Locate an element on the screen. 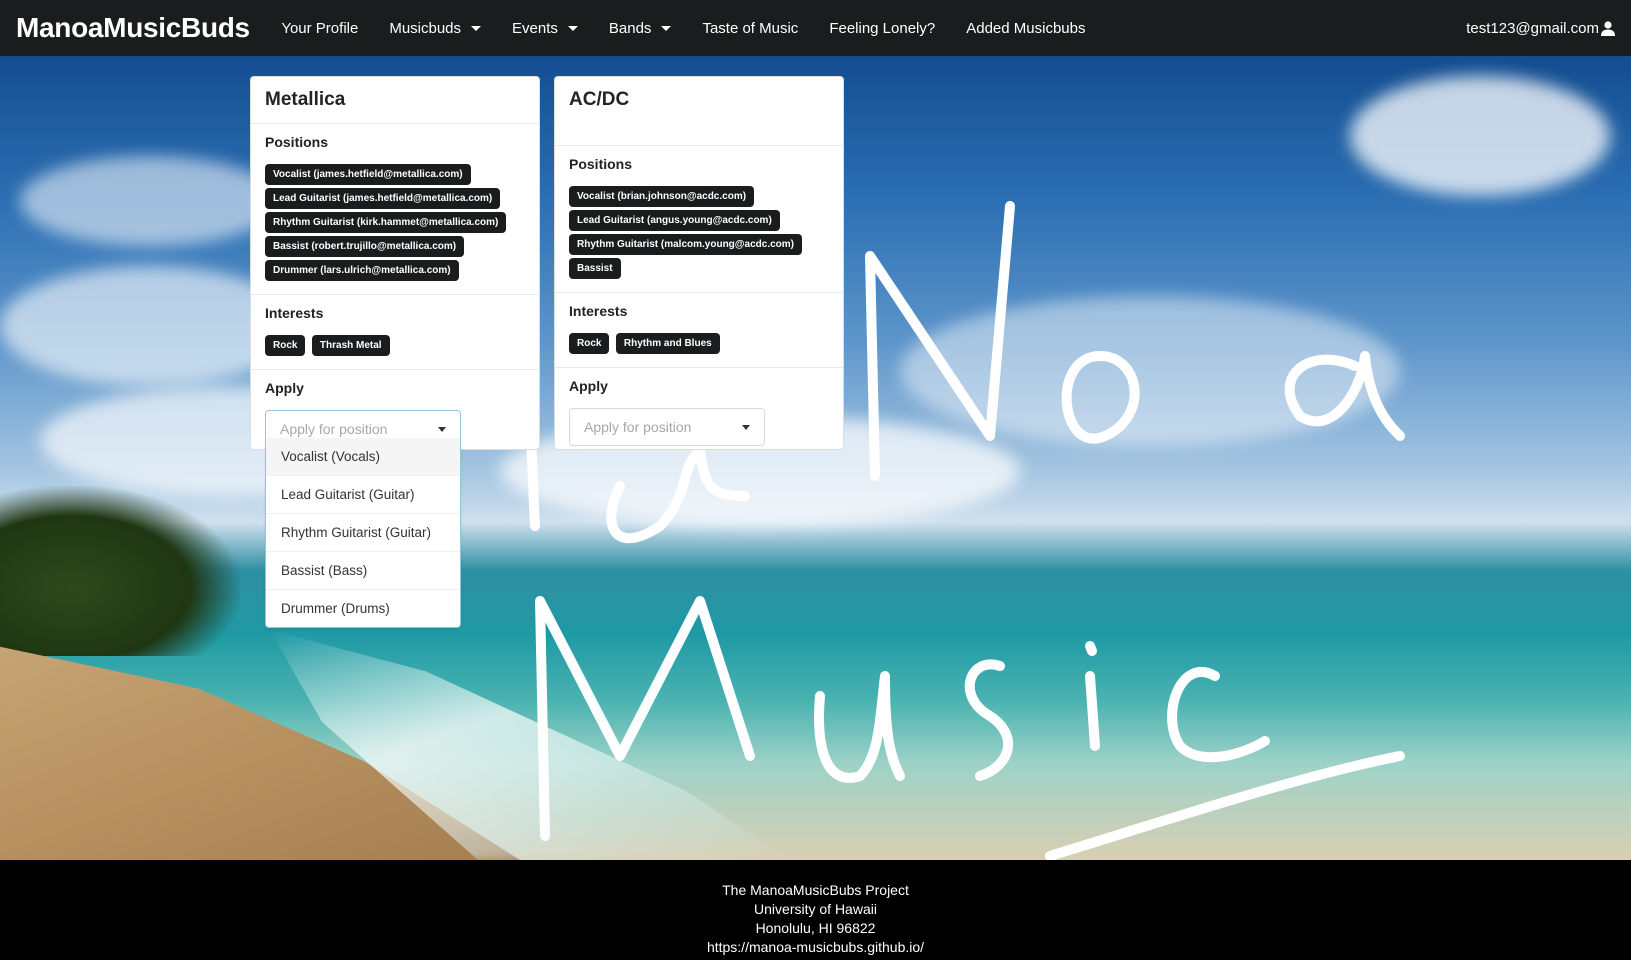  apply-section: Apply Apply for position is located at coordinates (699, 412).